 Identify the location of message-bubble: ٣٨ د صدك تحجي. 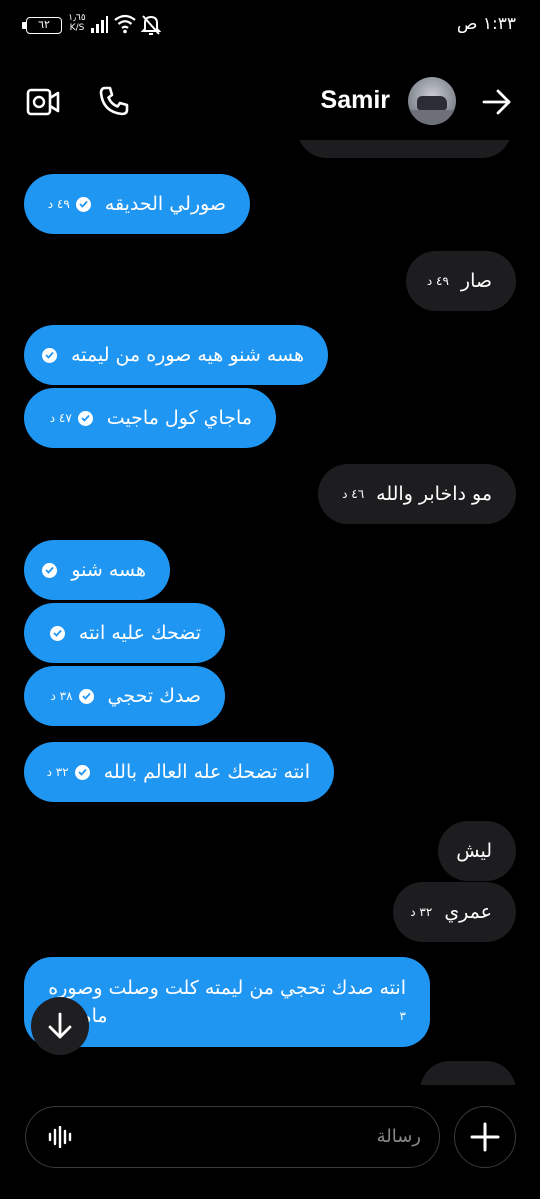
(124, 696).